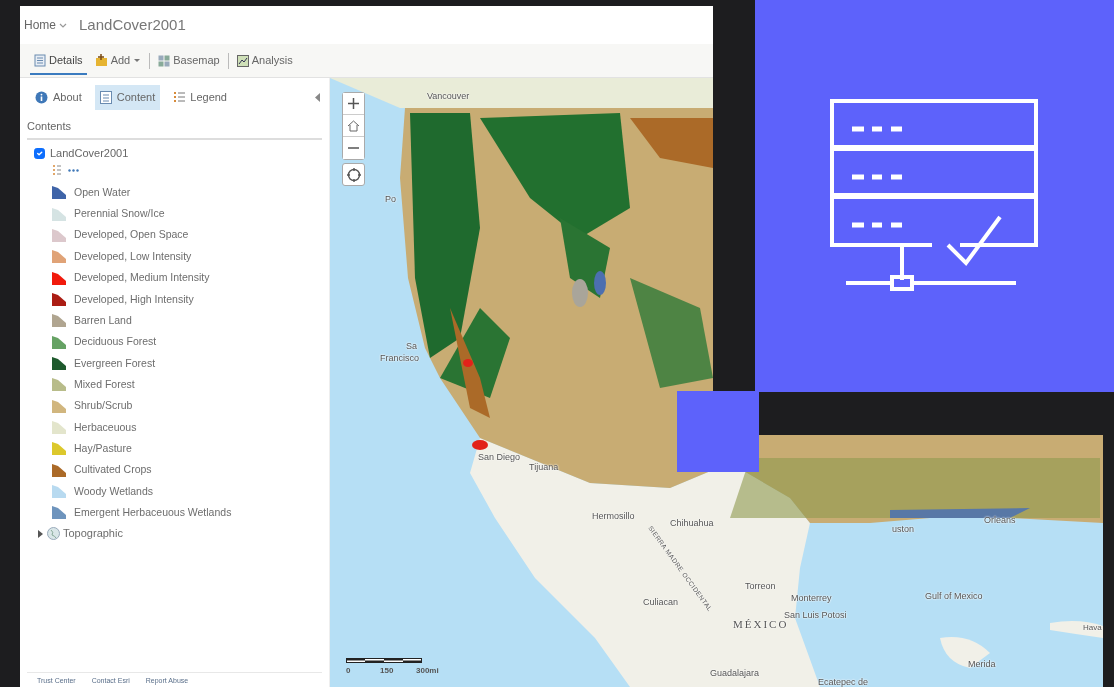  What do you see at coordinates (179, 97) in the screenshot?
I see `list-icon` at bounding box center [179, 97].